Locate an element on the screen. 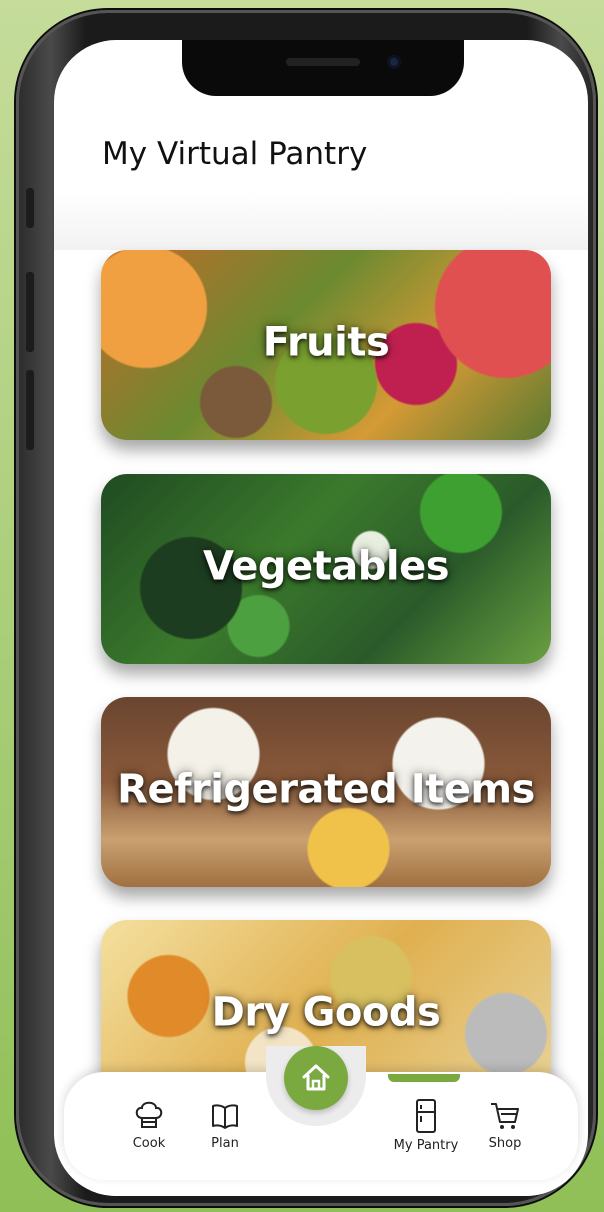 This screenshot has height=1212, width=604. category-label: Refrigerated Items is located at coordinates (326, 789).